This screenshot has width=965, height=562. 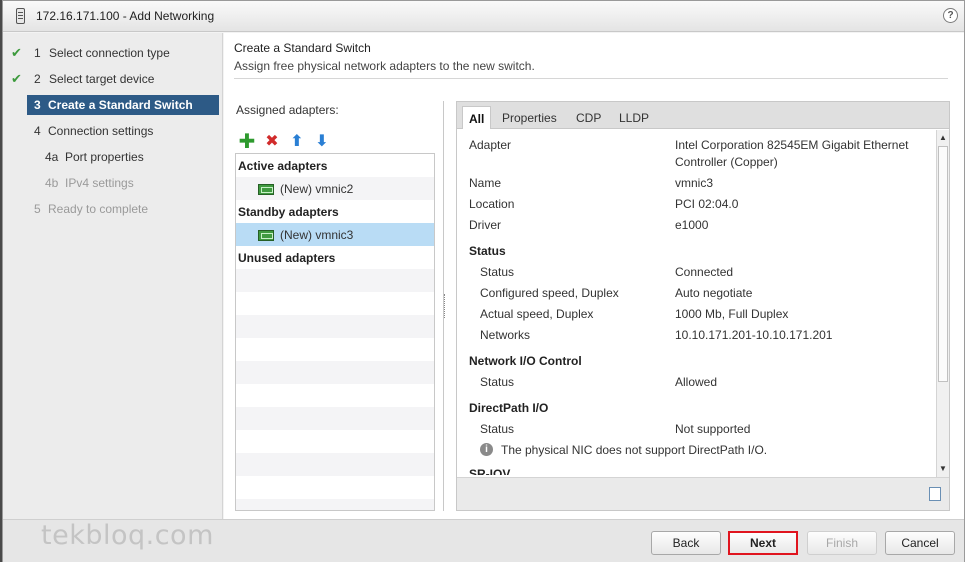 What do you see at coordinates (726, 162) in the screenshot?
I see `adapter-value-cont: Controller (Copper)` at bounding box center [726, 162].